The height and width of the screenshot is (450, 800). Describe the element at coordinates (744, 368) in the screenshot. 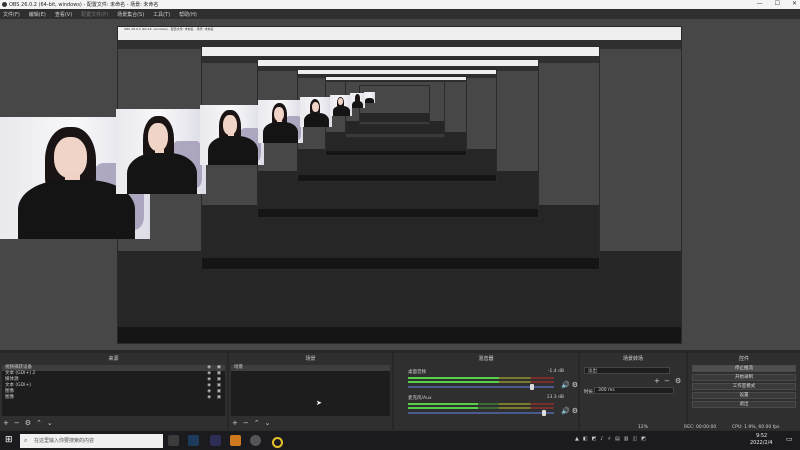

I see `stop-streaming-button: 停止推流` at that location.